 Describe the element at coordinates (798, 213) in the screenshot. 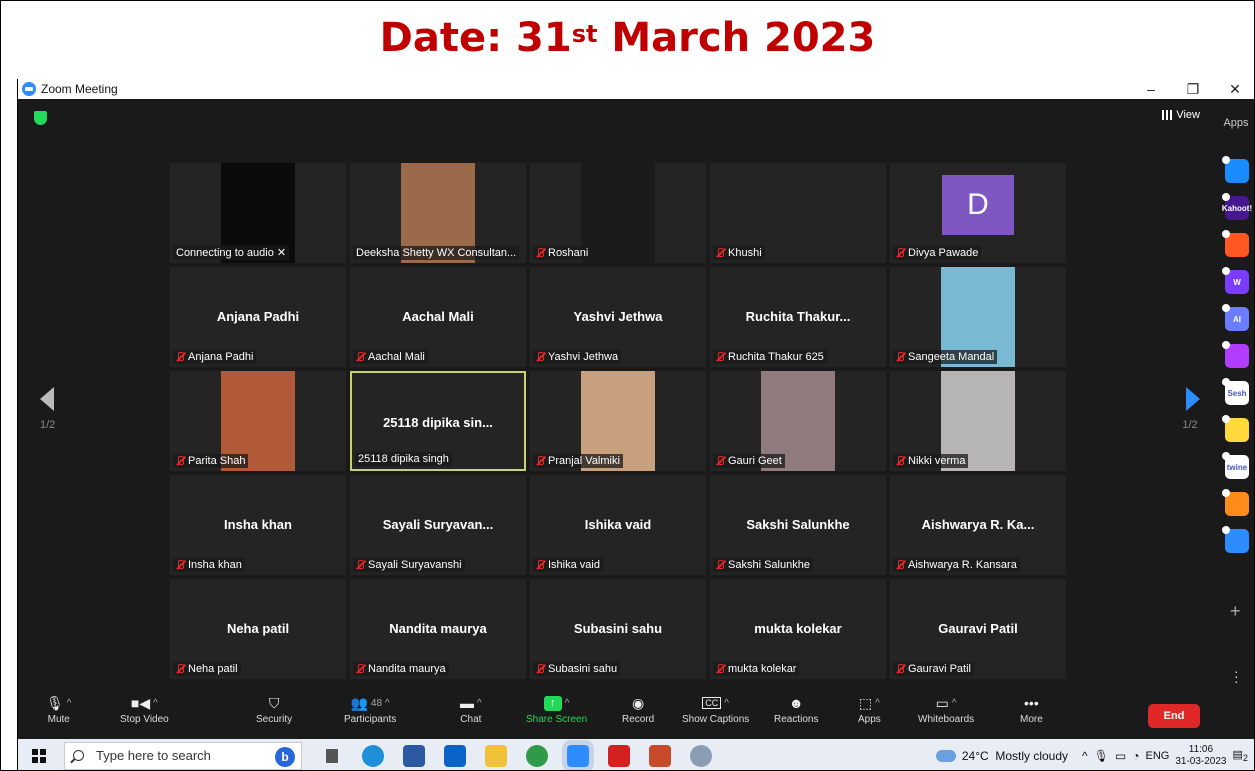

I see `participant-tile: Khushi` at that location.